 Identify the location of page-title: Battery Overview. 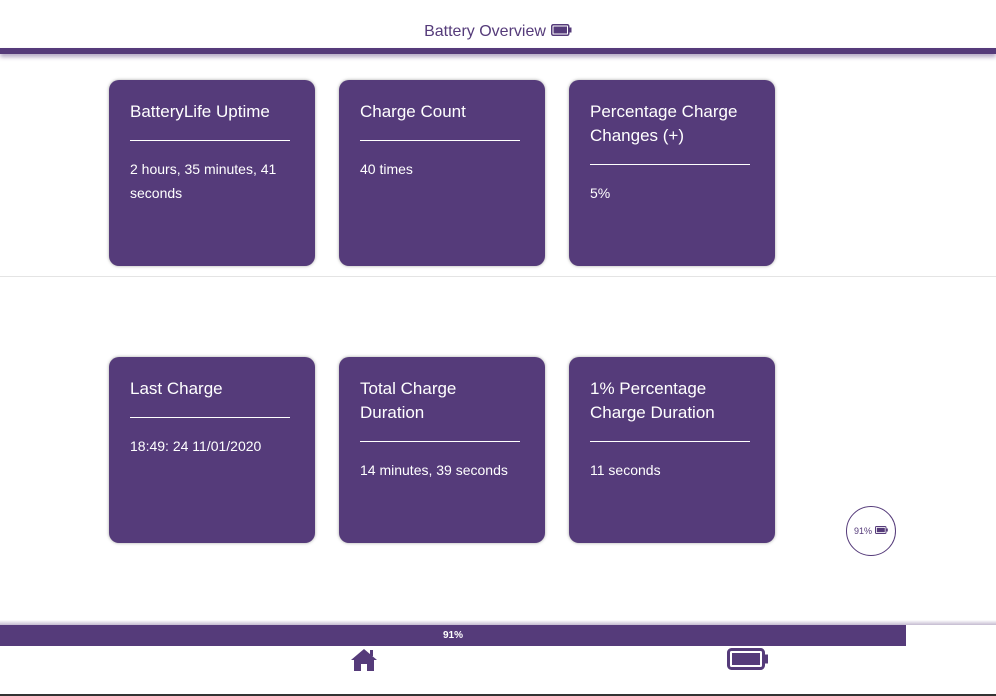
(485, 31).